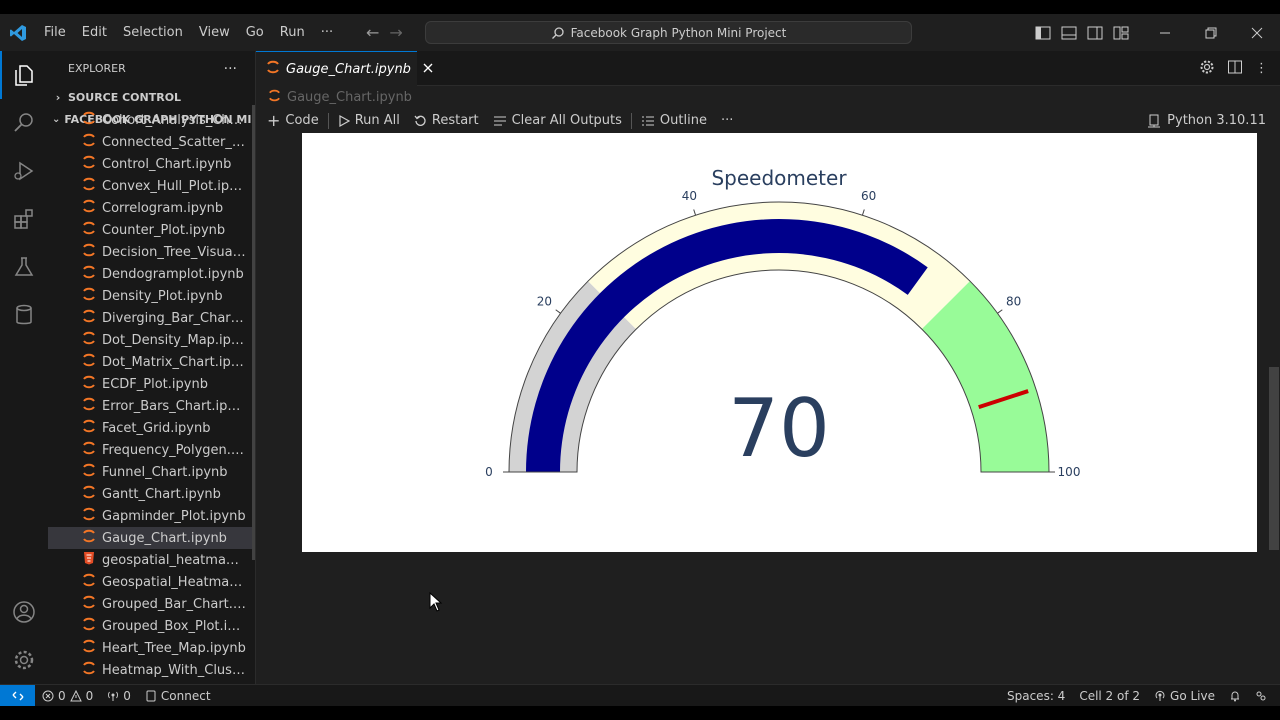 The height and width of the screenshot is (720, 1280). I want to click on file-name: Dot_Matrix_Chart.ipynb, so click(174, 362).